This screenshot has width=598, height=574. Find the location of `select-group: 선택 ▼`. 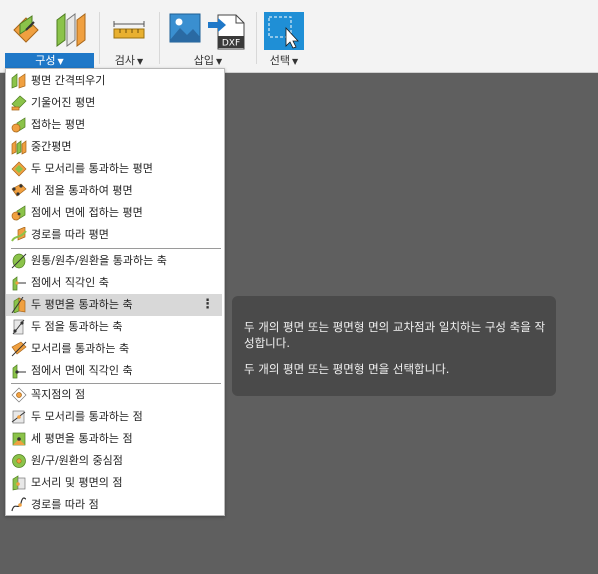

select-group: 선택 ▼ is located at coordinates (284, 36).